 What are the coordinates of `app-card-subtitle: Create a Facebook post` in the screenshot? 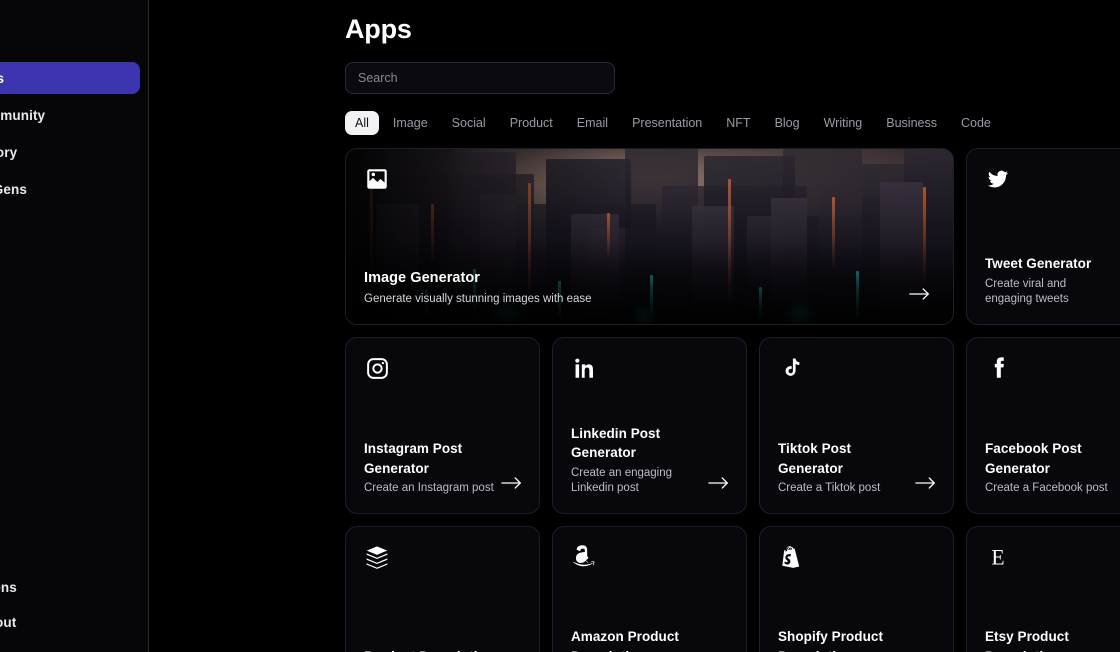 It's located at (1046, 488).